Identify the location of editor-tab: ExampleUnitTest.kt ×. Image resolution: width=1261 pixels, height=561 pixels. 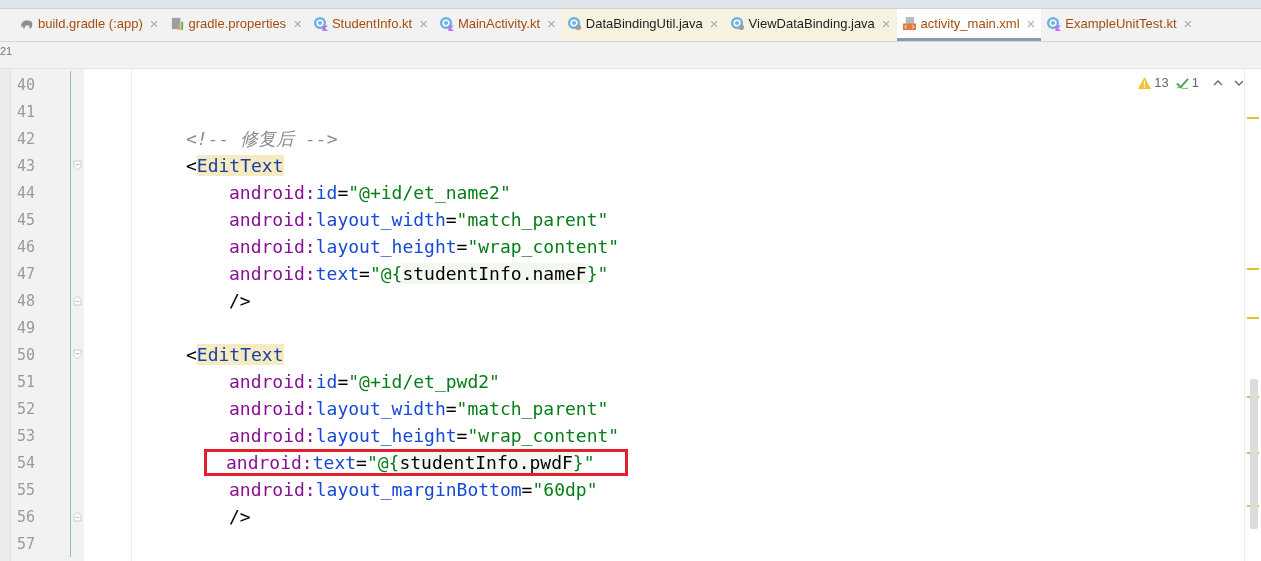
(1120, 25).